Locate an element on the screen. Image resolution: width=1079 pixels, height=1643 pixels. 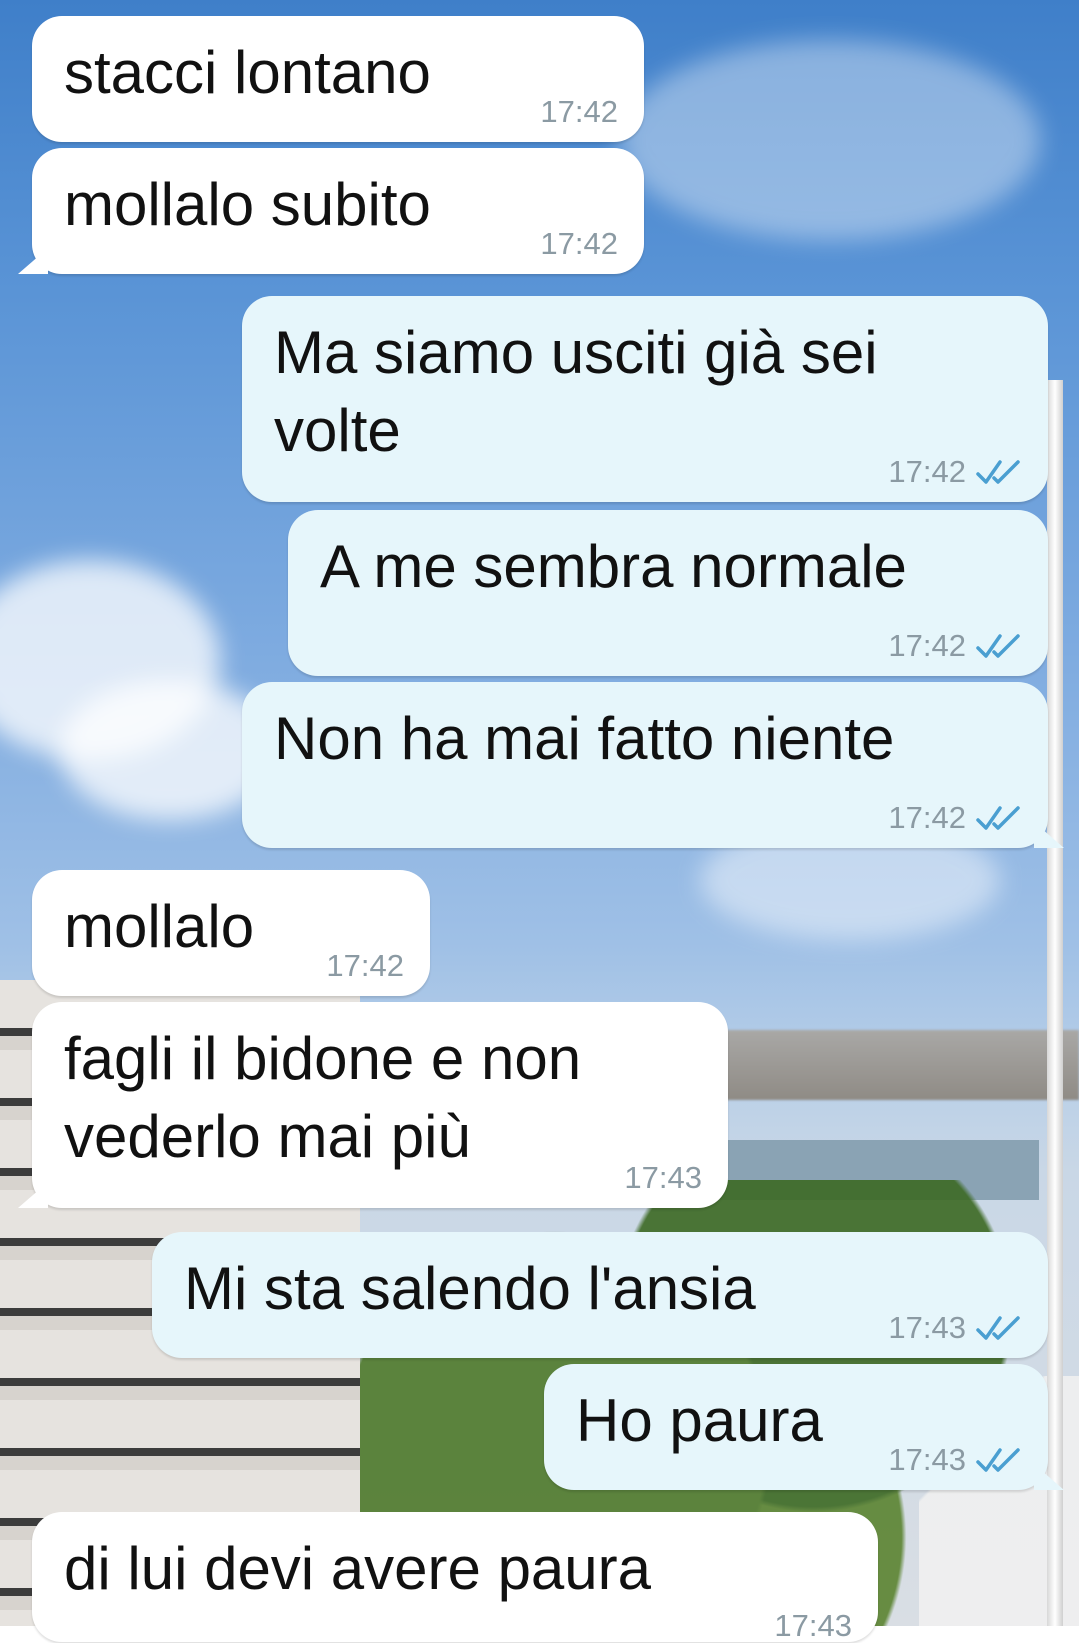
message-outgoing: Ma siamo usciti già sei volte 17:42 is located at coordinates (645, 399).